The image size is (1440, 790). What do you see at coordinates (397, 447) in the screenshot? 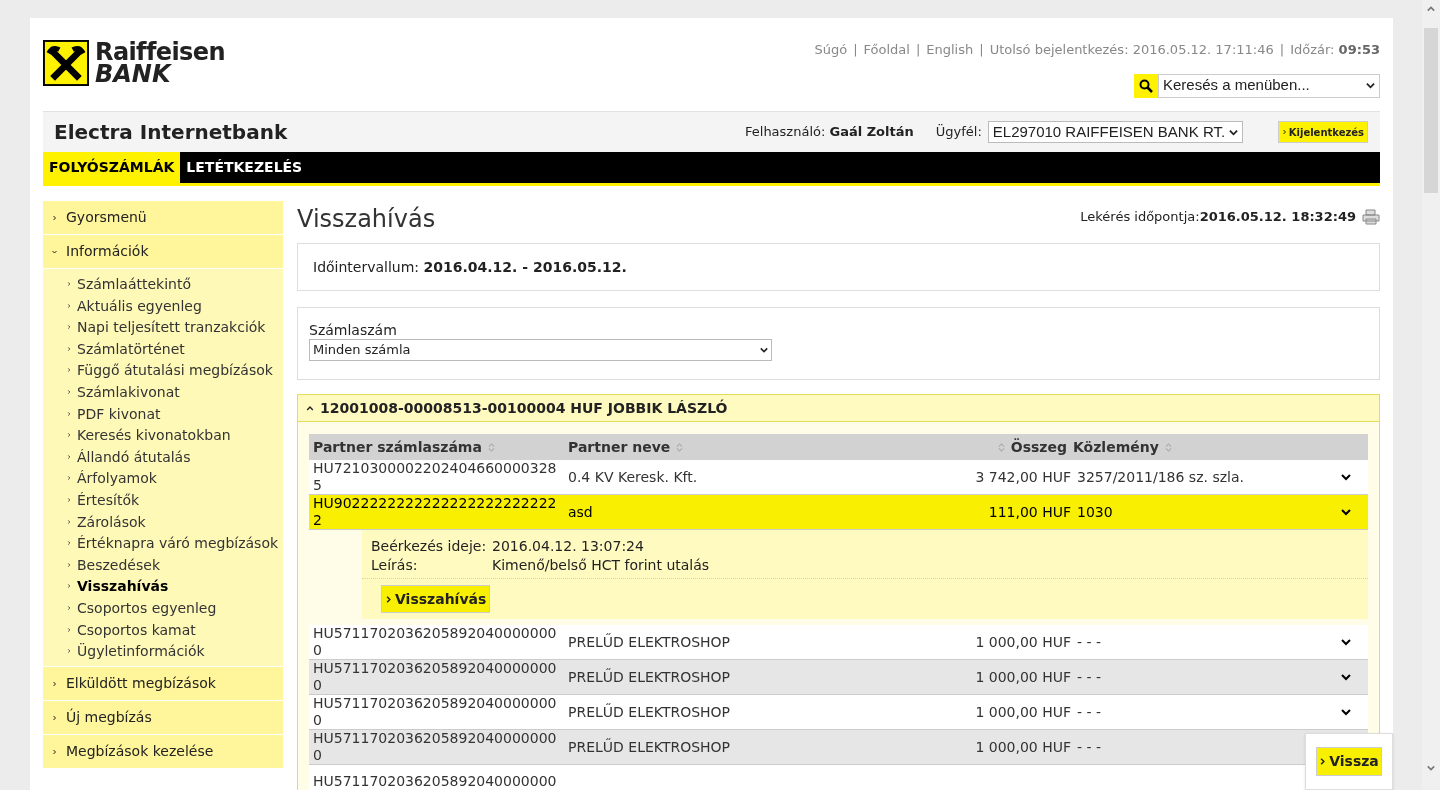
I see `column-header: Partner számlaszáma` at bounding box center [397, 447].